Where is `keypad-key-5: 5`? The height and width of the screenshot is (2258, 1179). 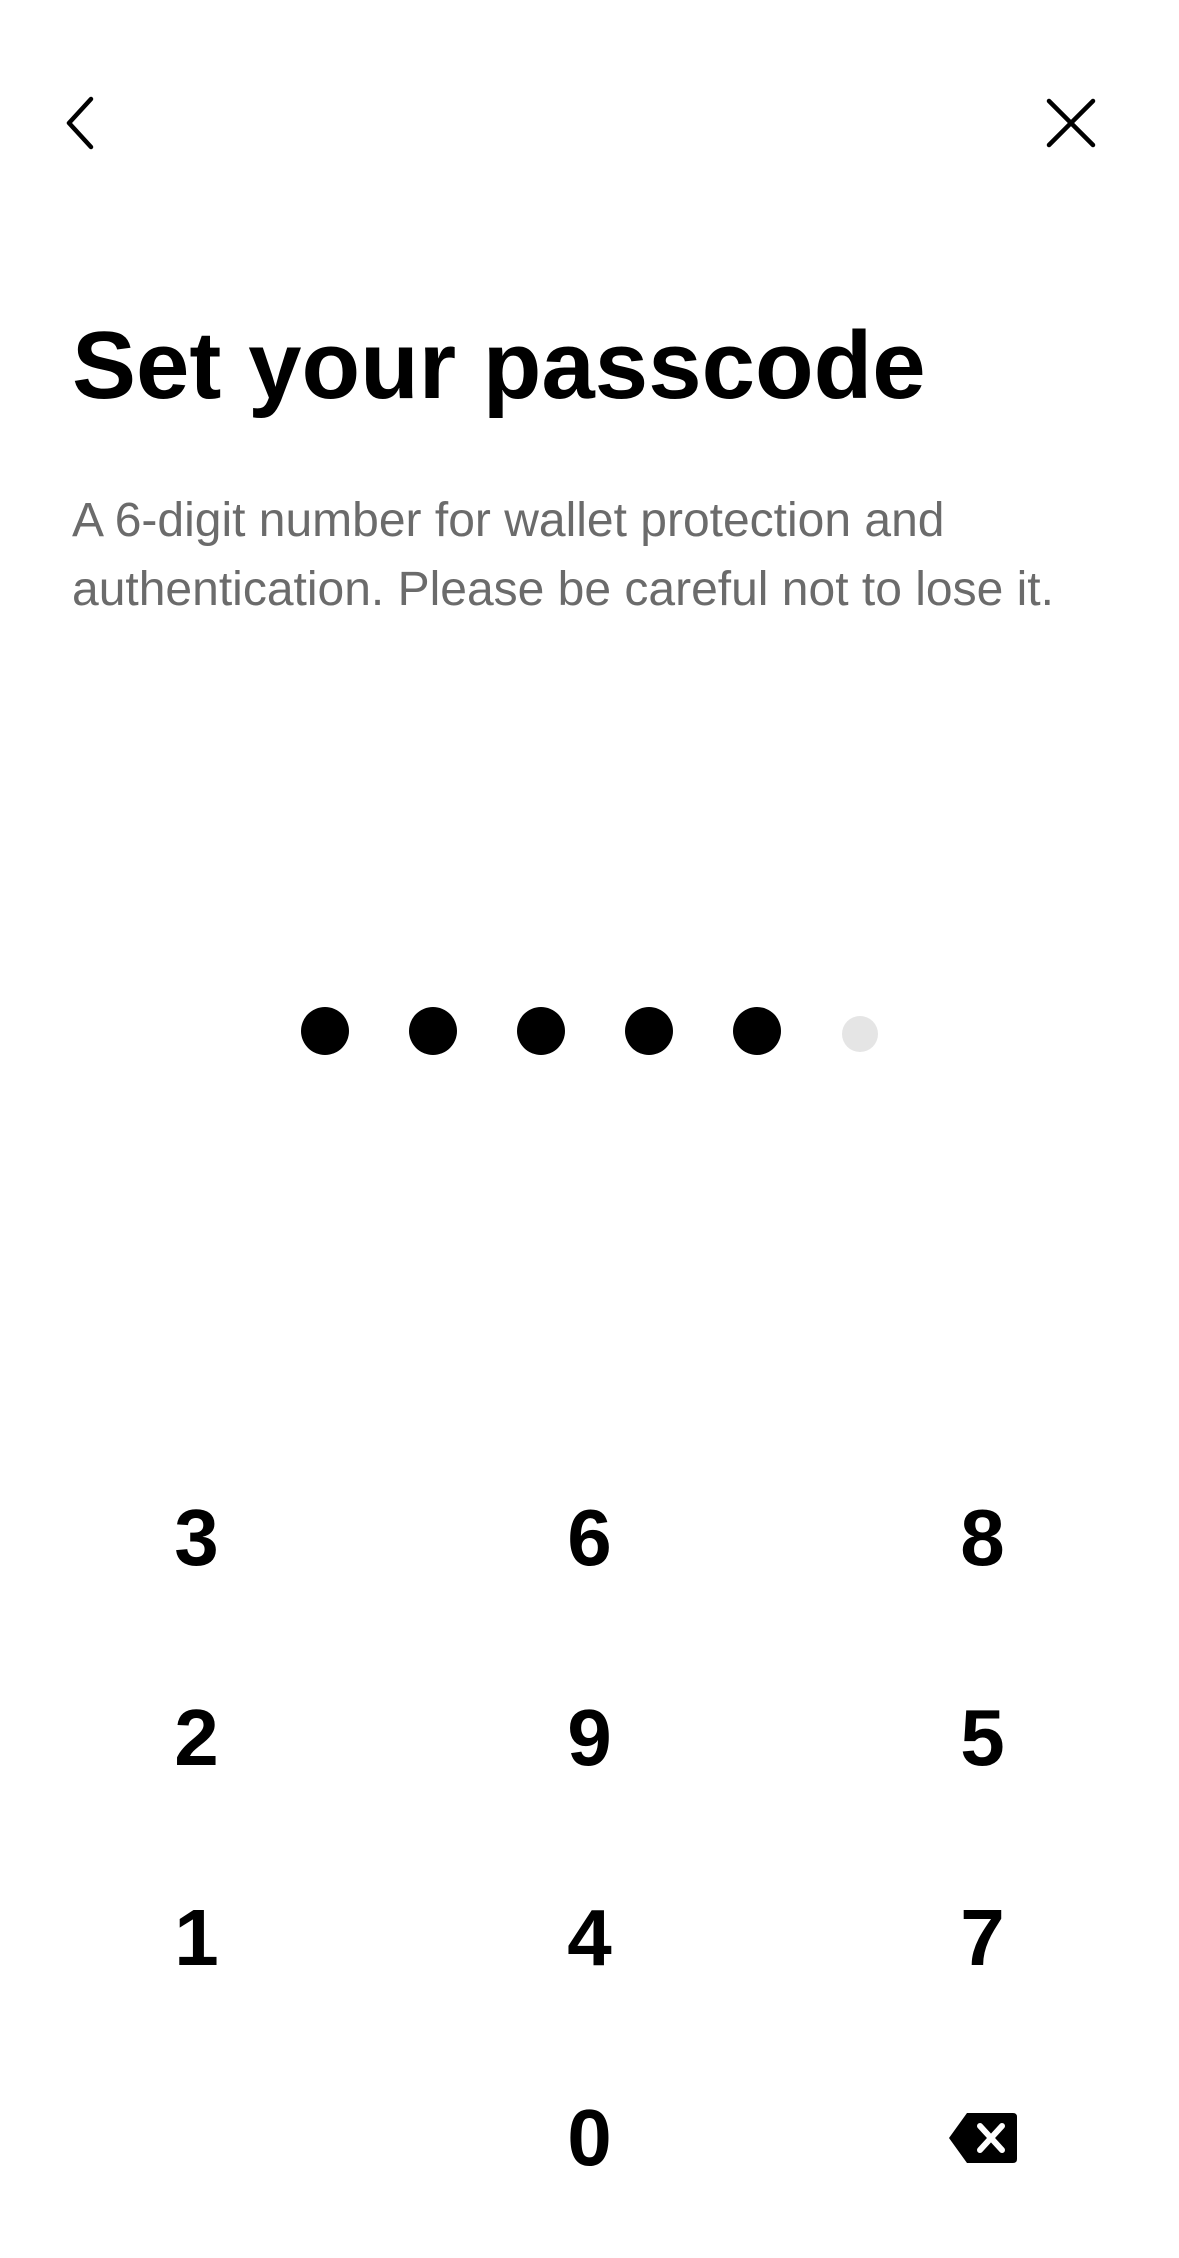
keypad-key-5: 5 is located at coordinates (982, 1738).